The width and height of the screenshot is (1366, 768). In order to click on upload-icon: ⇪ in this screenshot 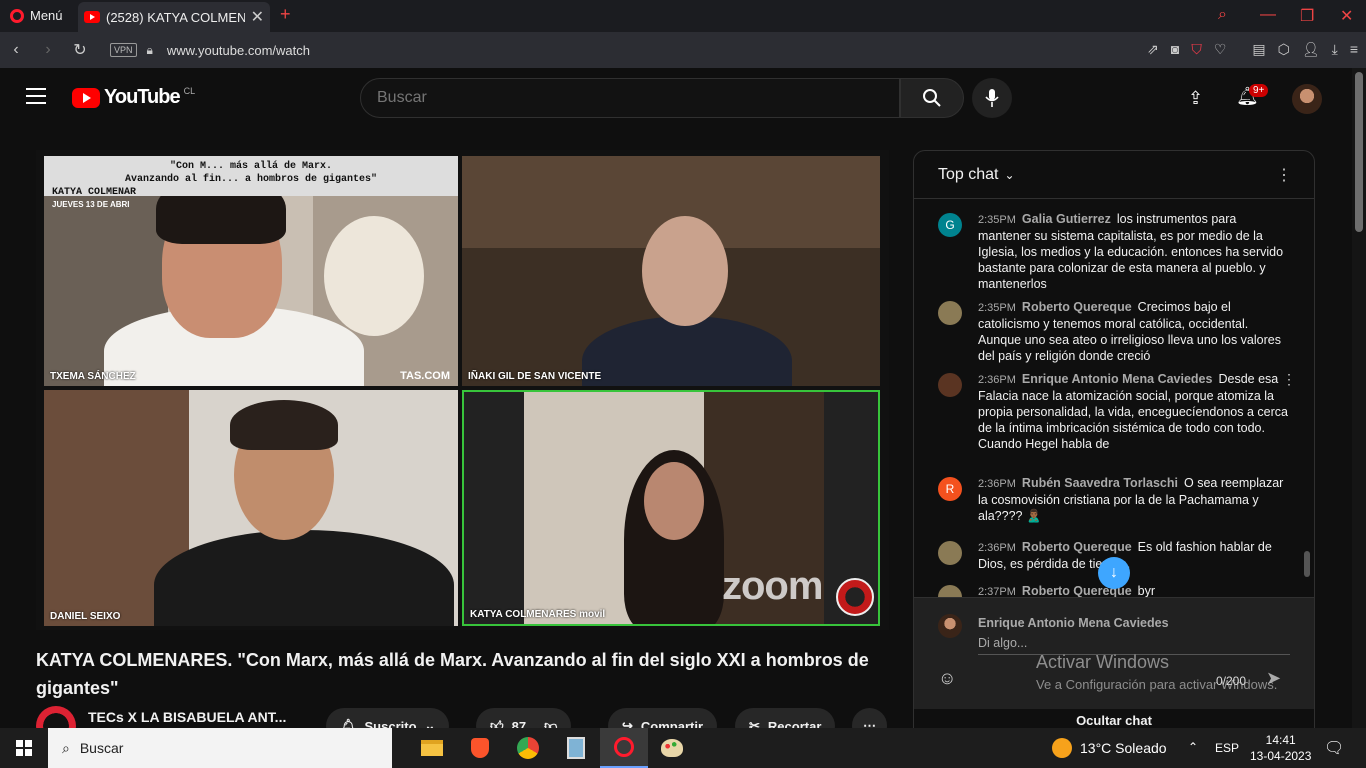, I will do `click(1195, 98)`.